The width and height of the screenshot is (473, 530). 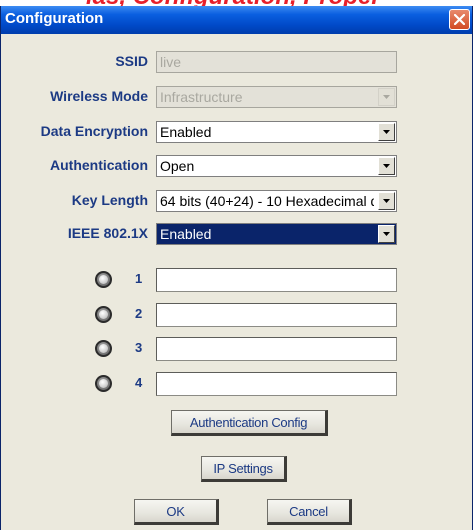 I want to click on close-x-icon, so click(x=459, y=19).